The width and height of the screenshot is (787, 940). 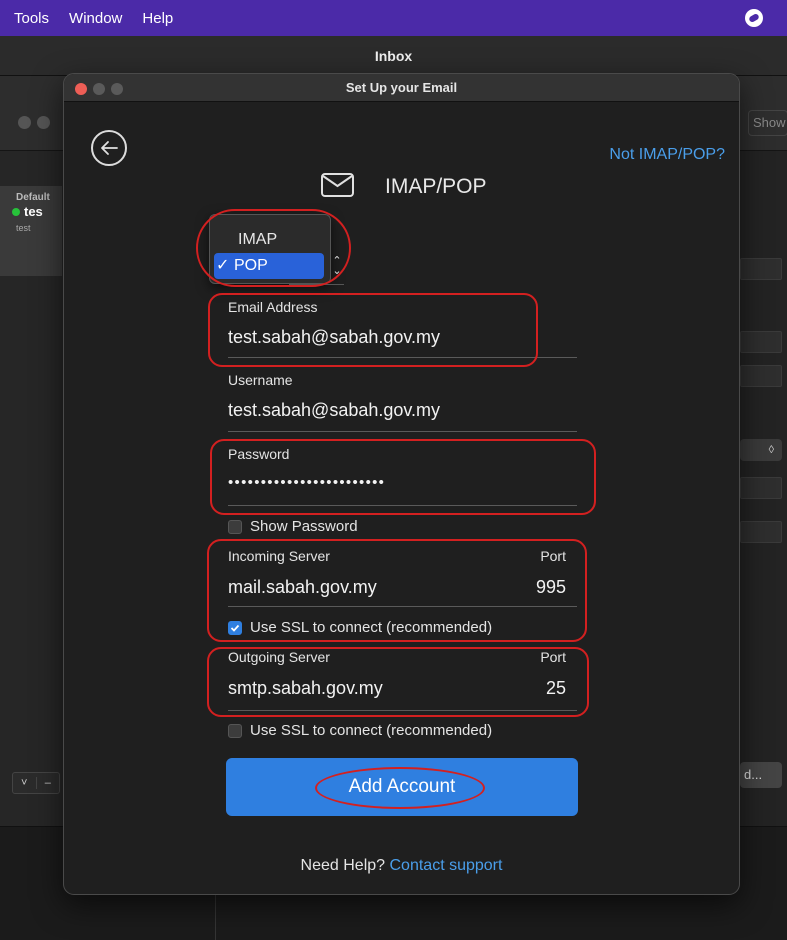 What do you see at coordinates (235, 627) in the screenshot?
I see `checkbox-checked-icon` at bounding box center [235, 627].